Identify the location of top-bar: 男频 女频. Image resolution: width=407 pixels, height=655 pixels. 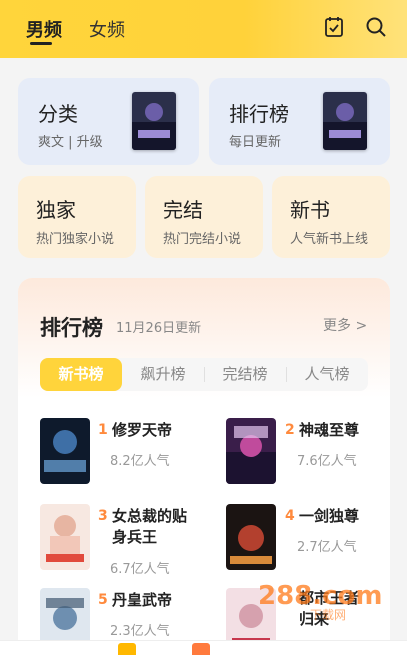
(203, 29).